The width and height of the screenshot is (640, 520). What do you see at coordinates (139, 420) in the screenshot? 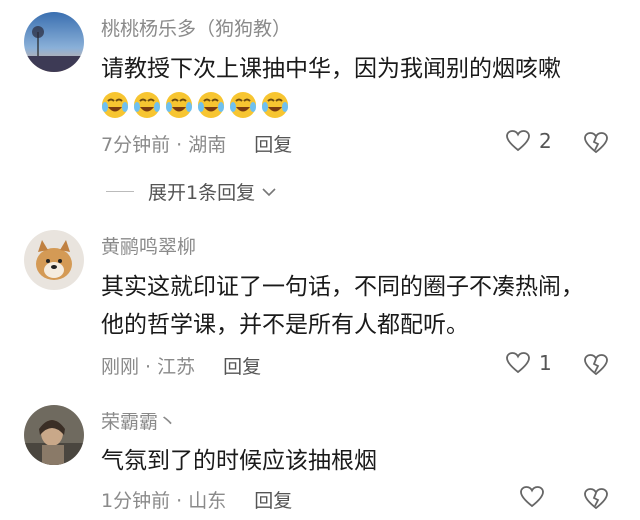
I see `username: 荣霸霸丶` at bounding box center [139, 420].